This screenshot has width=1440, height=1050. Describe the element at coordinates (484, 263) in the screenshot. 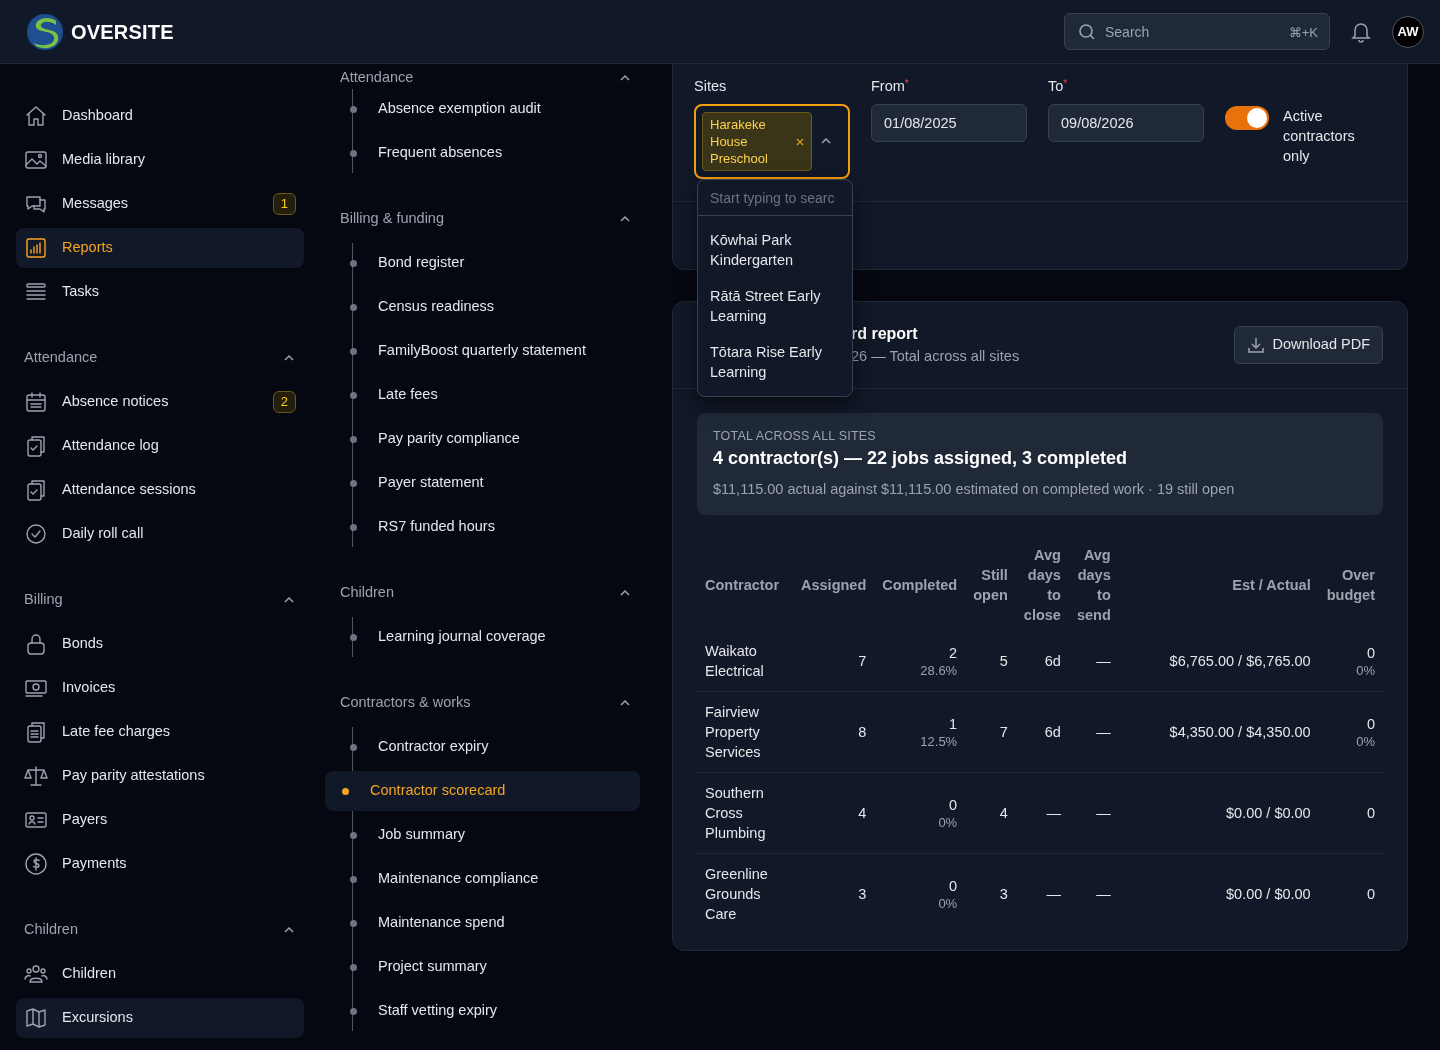

I see `report-link: Bond register` at that location.